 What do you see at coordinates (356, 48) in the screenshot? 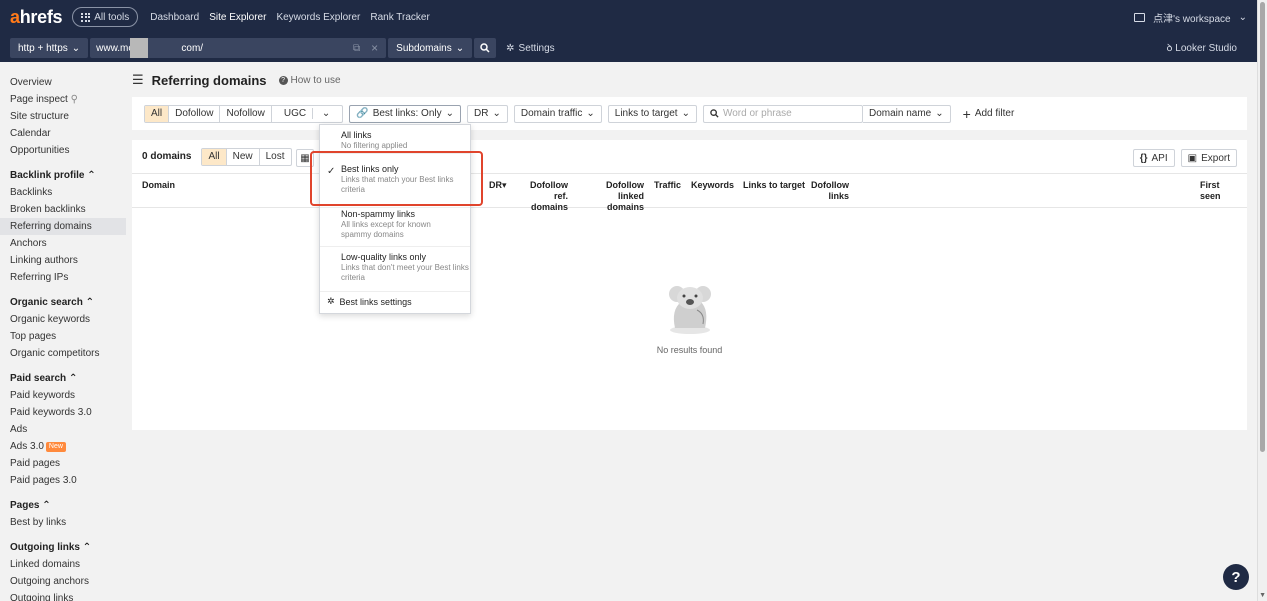
I see `external-link-icon: ⧉` at bounding box center [356, 48].